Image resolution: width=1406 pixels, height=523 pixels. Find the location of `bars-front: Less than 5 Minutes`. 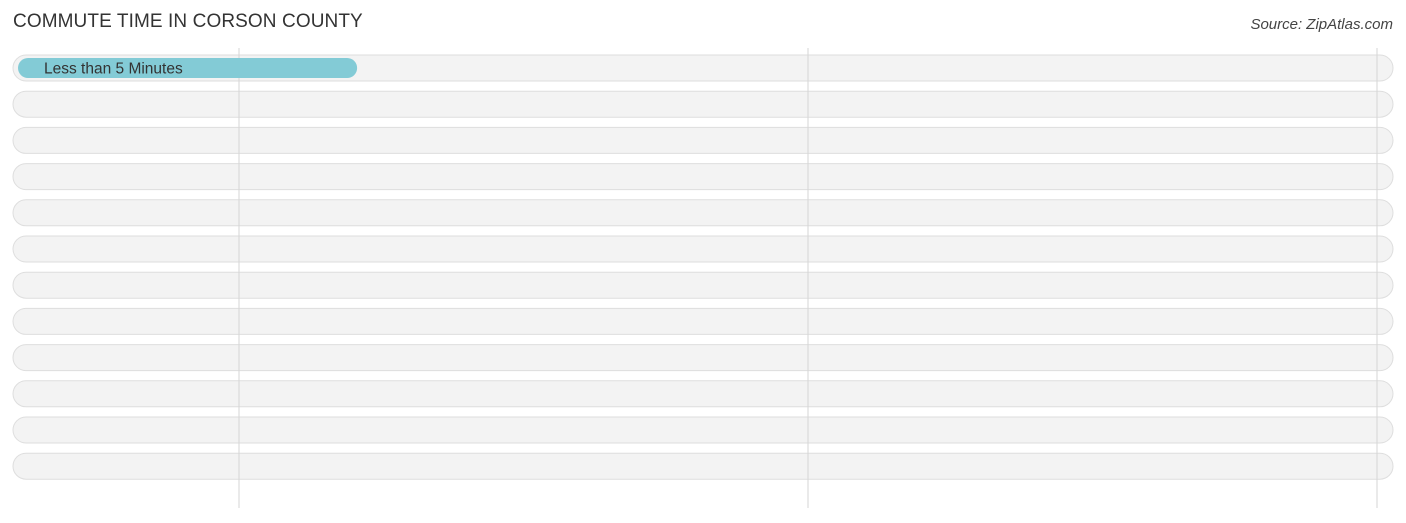

bars-front: Less than 5 Minutes is located at coordinates (188, 68).